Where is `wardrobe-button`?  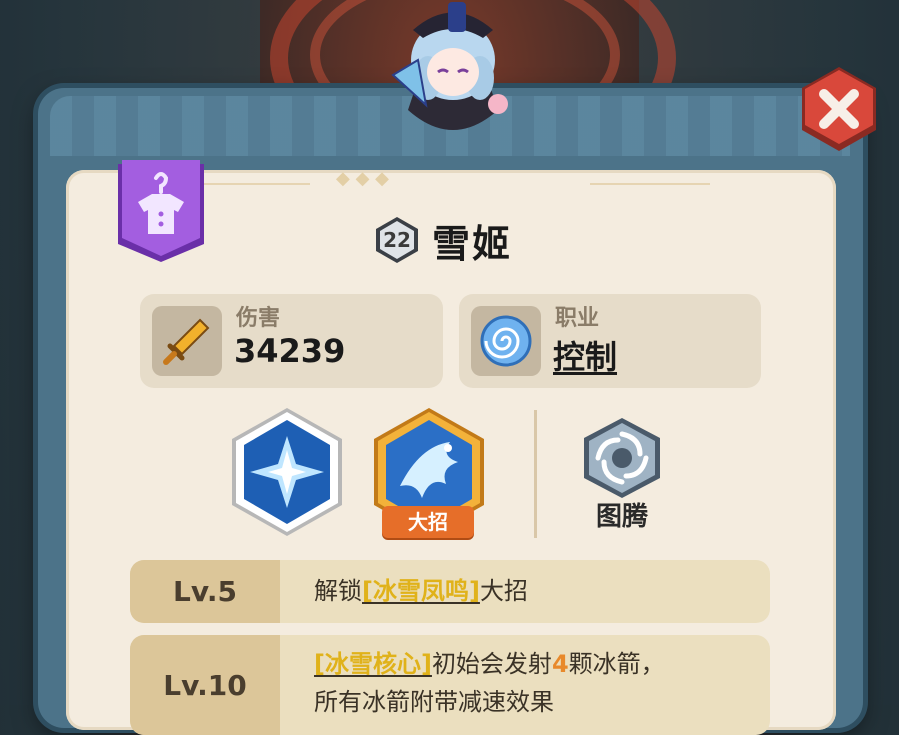 wardrobe-button is located at coordinates (161, 213).